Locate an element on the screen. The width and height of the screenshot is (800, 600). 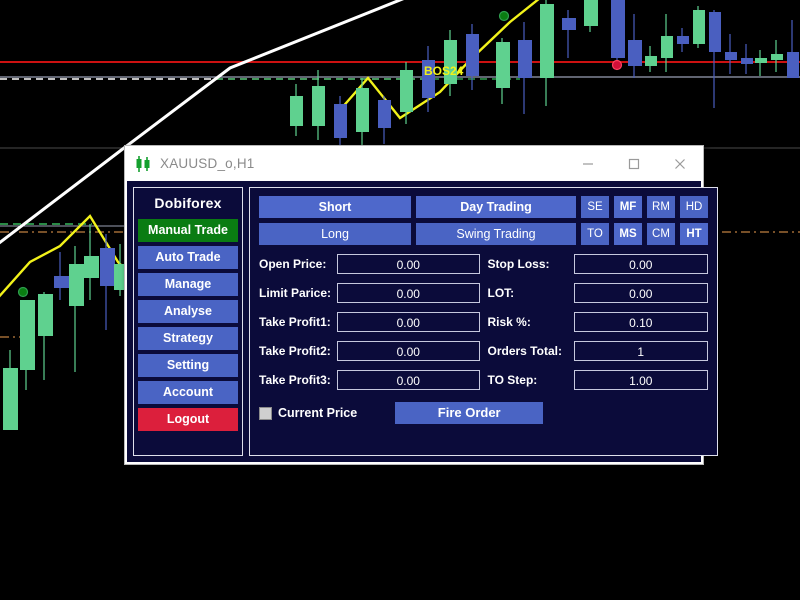
toggle-ms: MS is located at coordinates (628, 234).